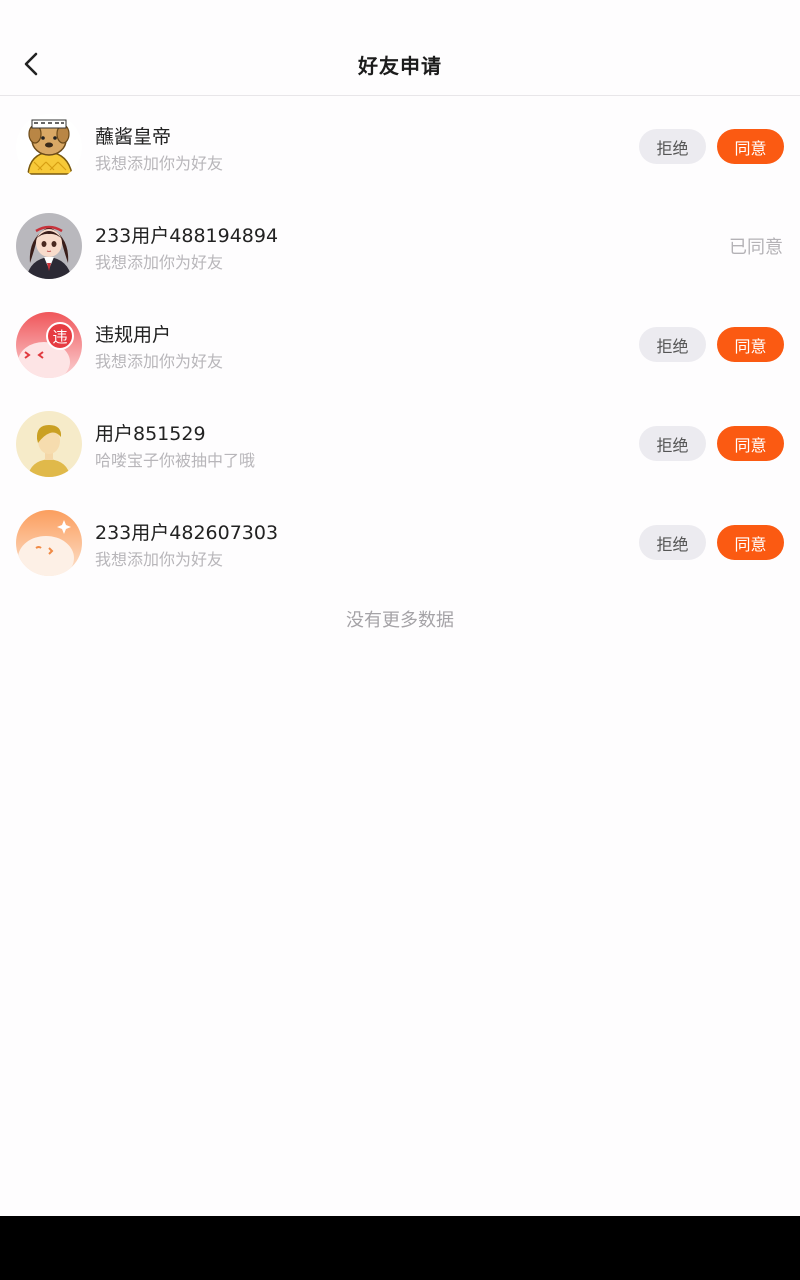  Describe the element at coordinates (150, 434) in the screenshot. I see `requester-name: 用户851529` at that location.